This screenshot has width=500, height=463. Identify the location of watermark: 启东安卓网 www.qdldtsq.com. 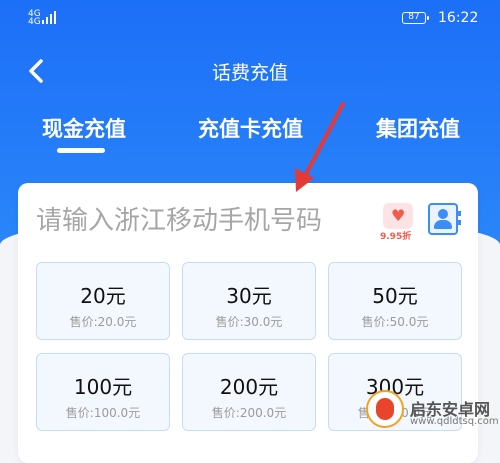
(427, 408).